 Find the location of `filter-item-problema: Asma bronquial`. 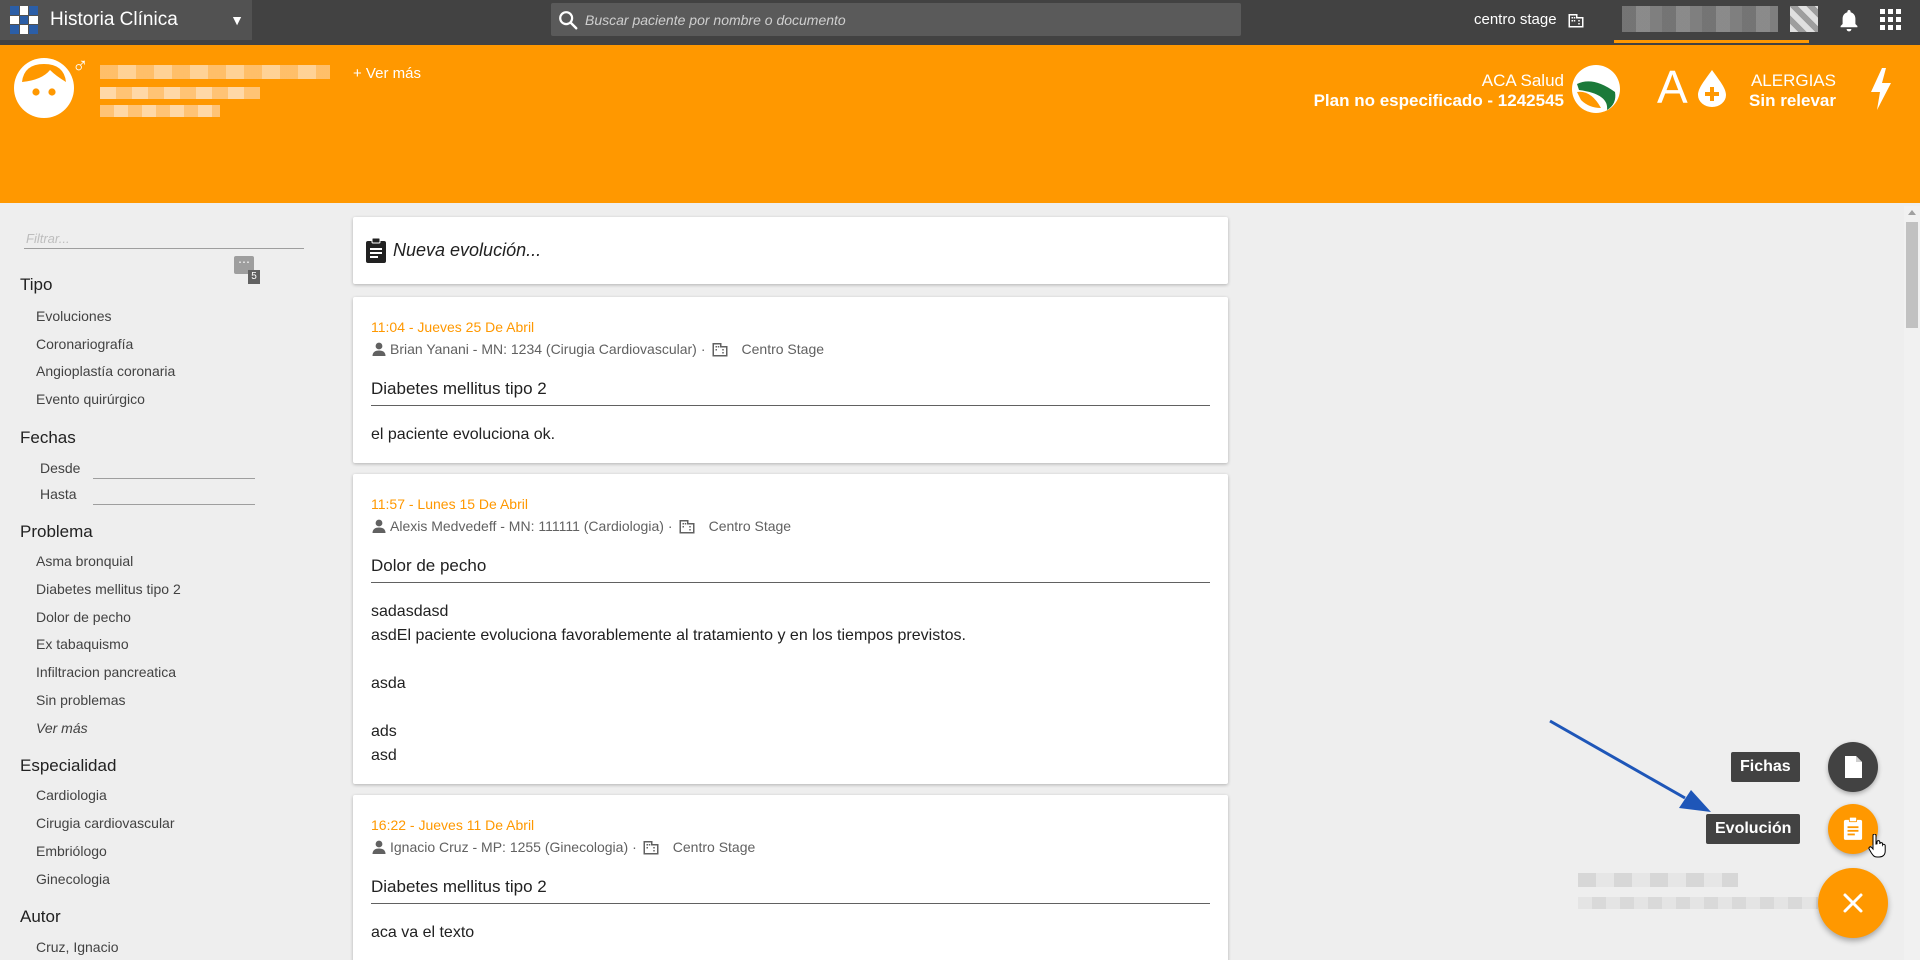

filter-item-problema: Asma bronquial is located at coordinates (84, 561).